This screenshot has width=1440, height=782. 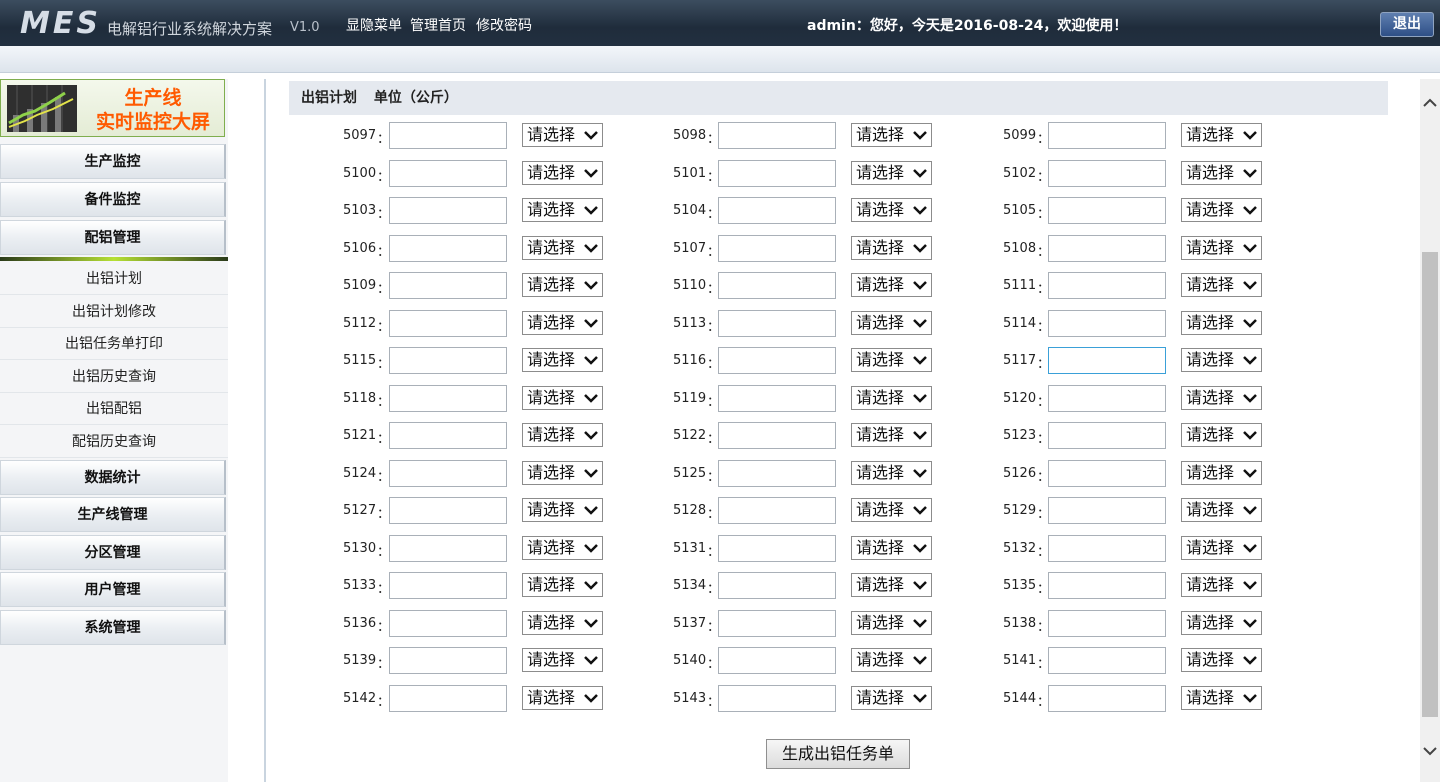 I want to click on scroll-thumb, so click(x=1430, y=484).